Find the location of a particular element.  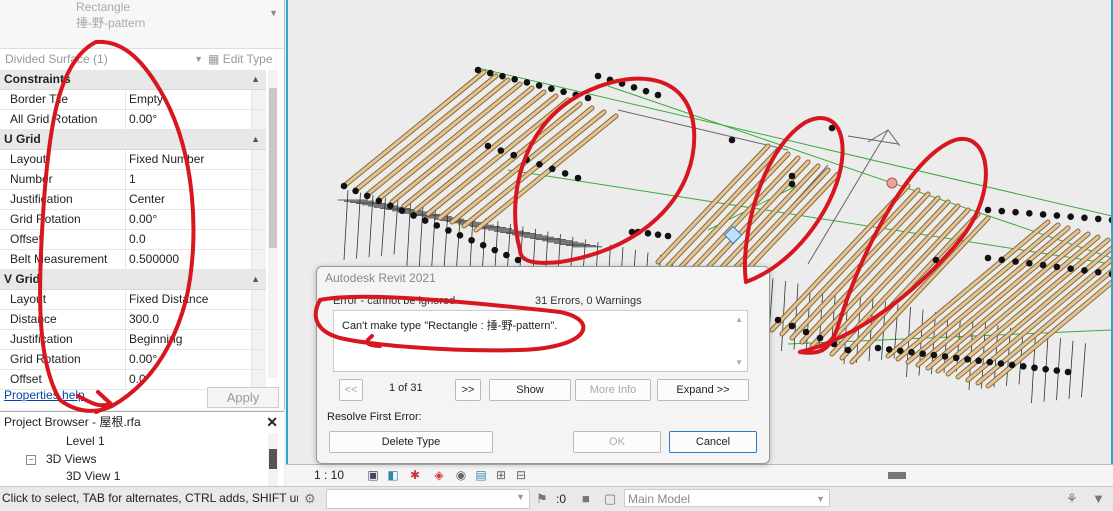

view-scale: 1 : 10 is located at coordinates (329, 475).